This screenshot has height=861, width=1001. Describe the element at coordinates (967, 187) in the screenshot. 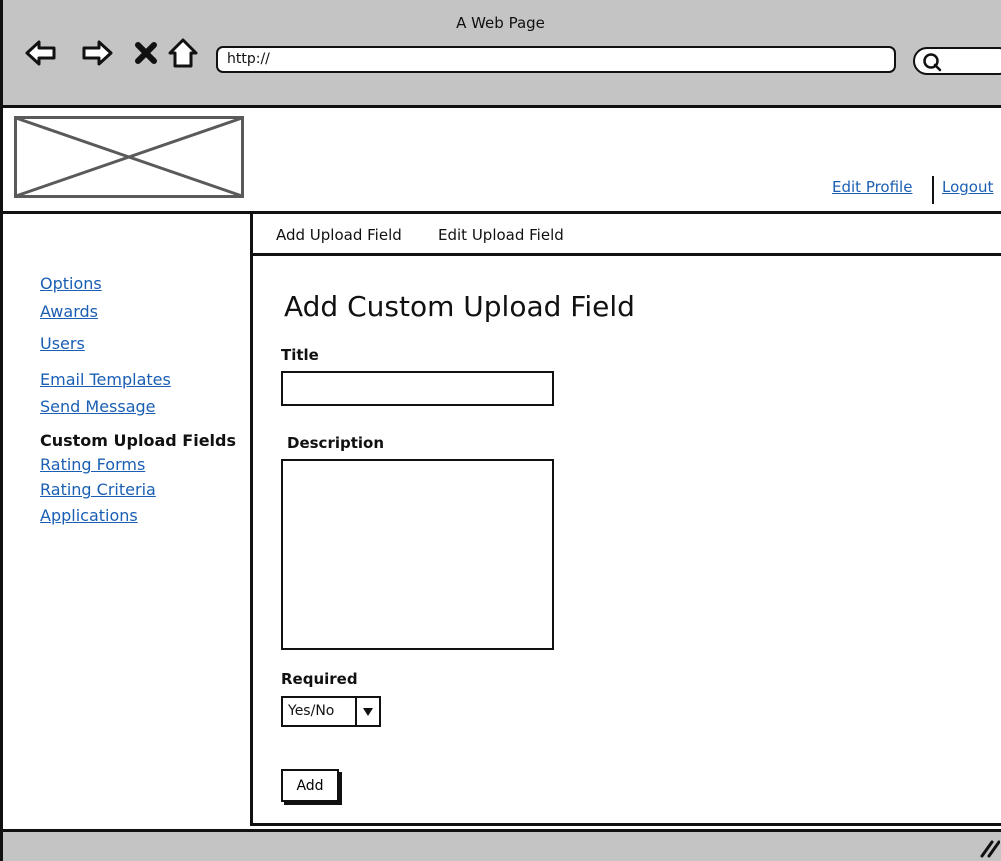

I see `logout-link: Logout` at that location.